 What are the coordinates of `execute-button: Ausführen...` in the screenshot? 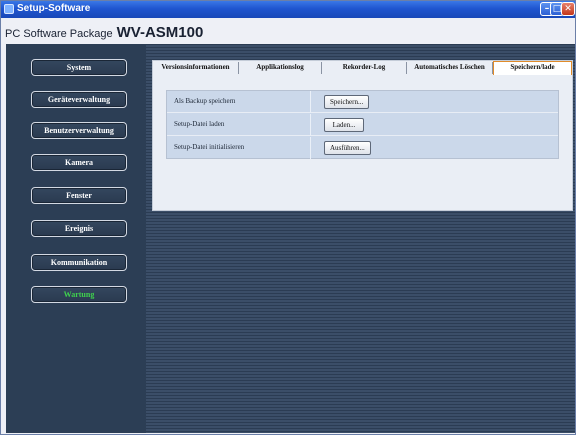 It's located at (347, 148).